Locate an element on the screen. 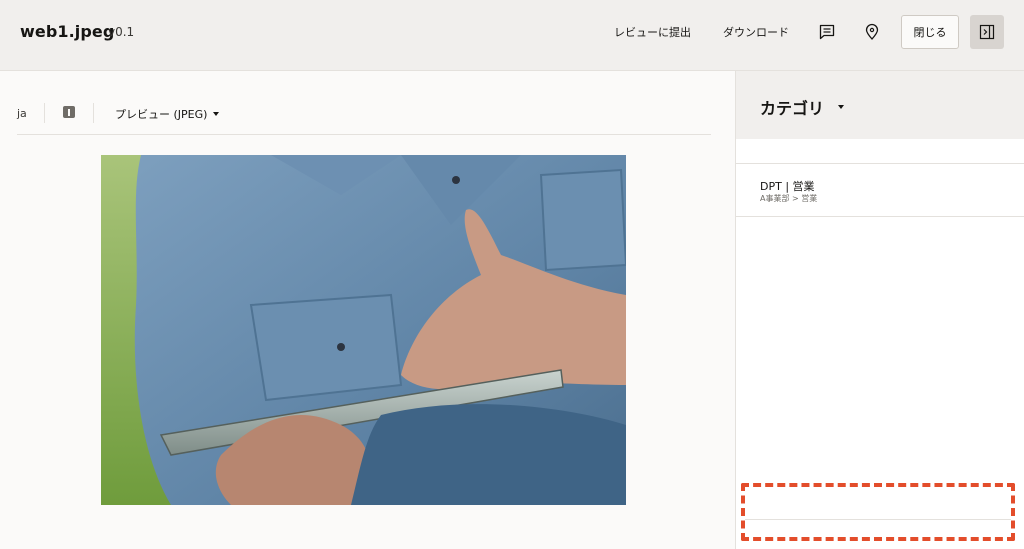 The height and width of the screenshot is (549, 1024). preview-format-label: プレビュー (JPEG) is located at coordinates (161, 114).